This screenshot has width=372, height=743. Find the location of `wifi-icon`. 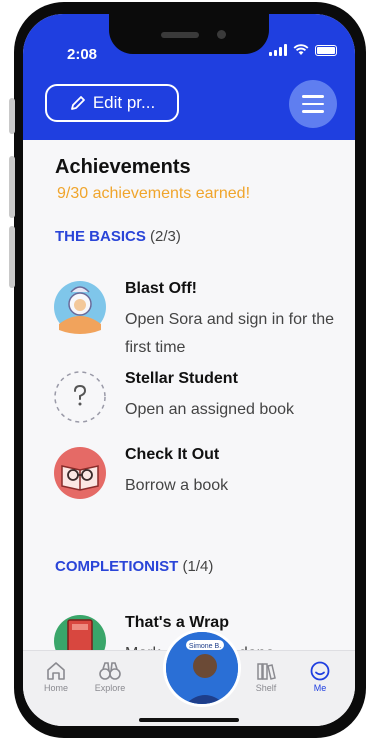

wifi-icon is located at coordinates (301, 49).